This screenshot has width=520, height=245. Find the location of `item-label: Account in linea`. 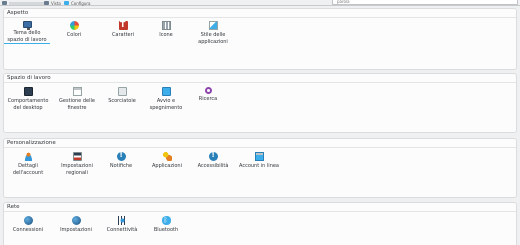

item-label: Account in linea is located at coordinates (258, 166).